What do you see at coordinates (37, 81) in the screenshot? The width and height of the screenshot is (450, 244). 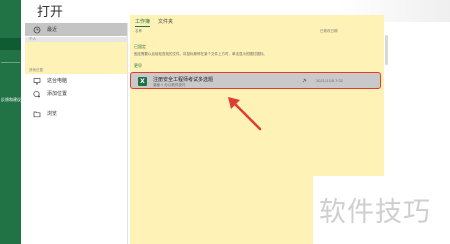 I see `computer-icon` at bounding box center [37, 81].